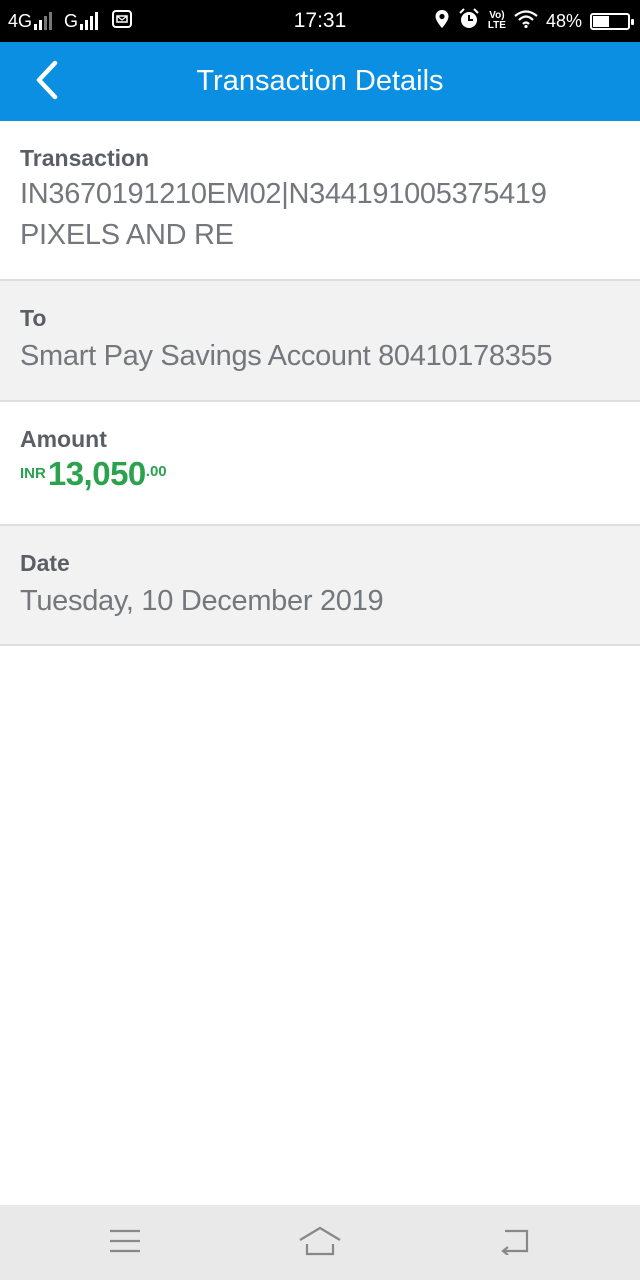 Image resolution: width=640 pixels, height=1280 pixels. Describe the element at coordinates (320, 21) in the screenshot. I see `status-bar: 4G G 17:31 Vo) LTE 48%` at that location.